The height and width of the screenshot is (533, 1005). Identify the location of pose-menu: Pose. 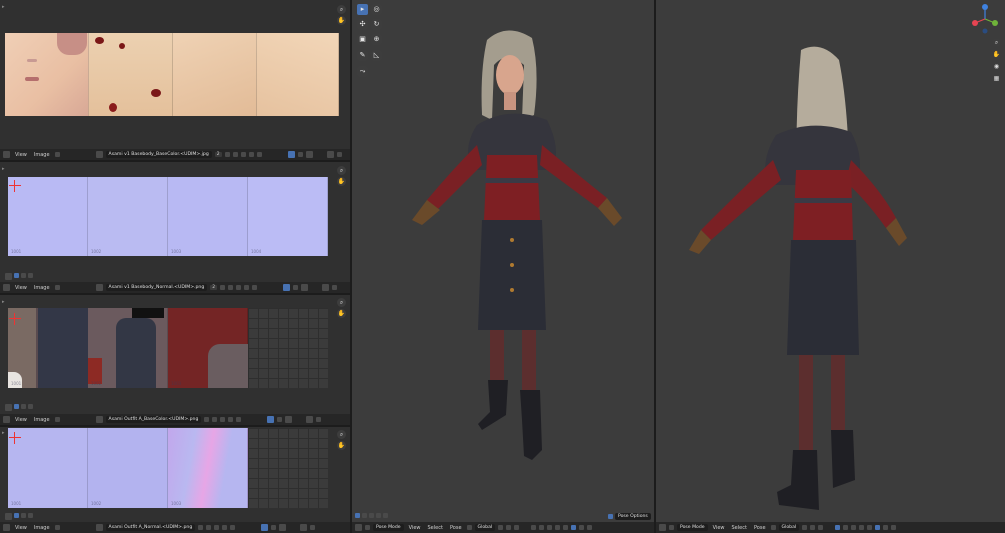
(760, 528).